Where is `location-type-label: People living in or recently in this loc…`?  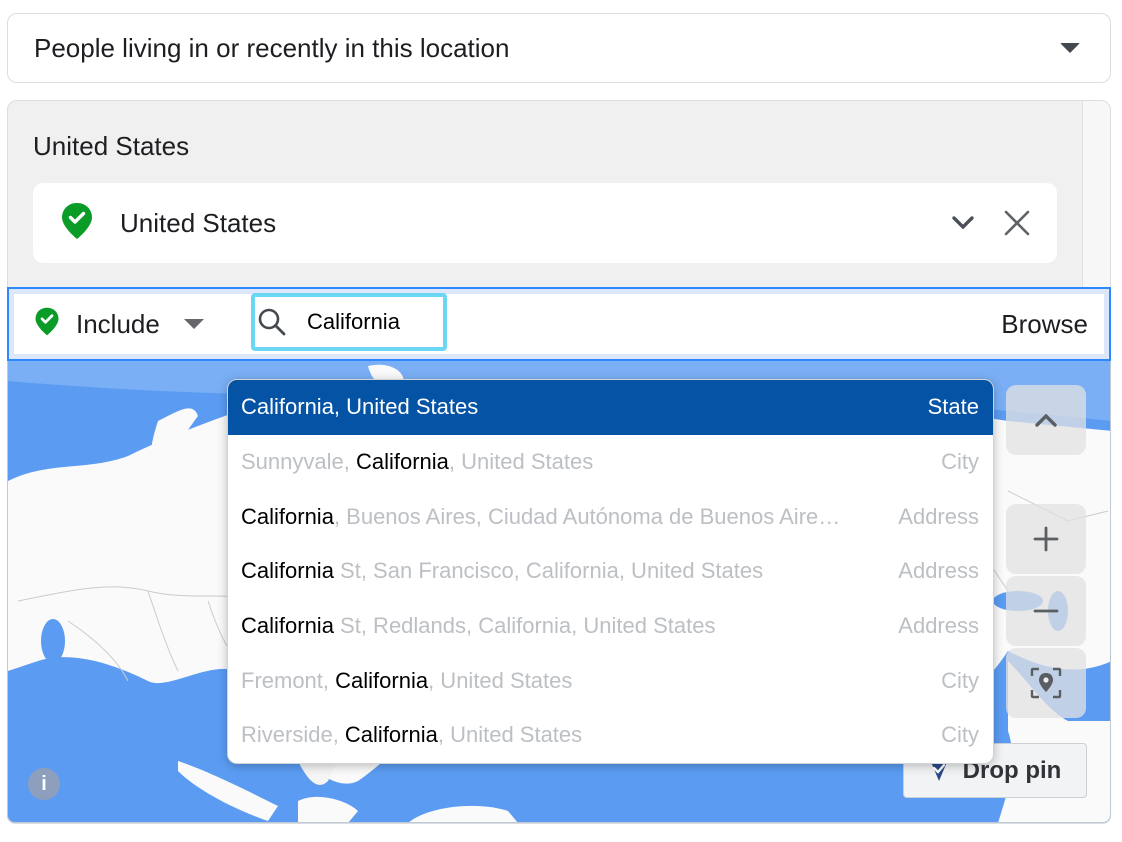 location-type-label: People living in or recently in this loc… is located at coordinates (272, 47).